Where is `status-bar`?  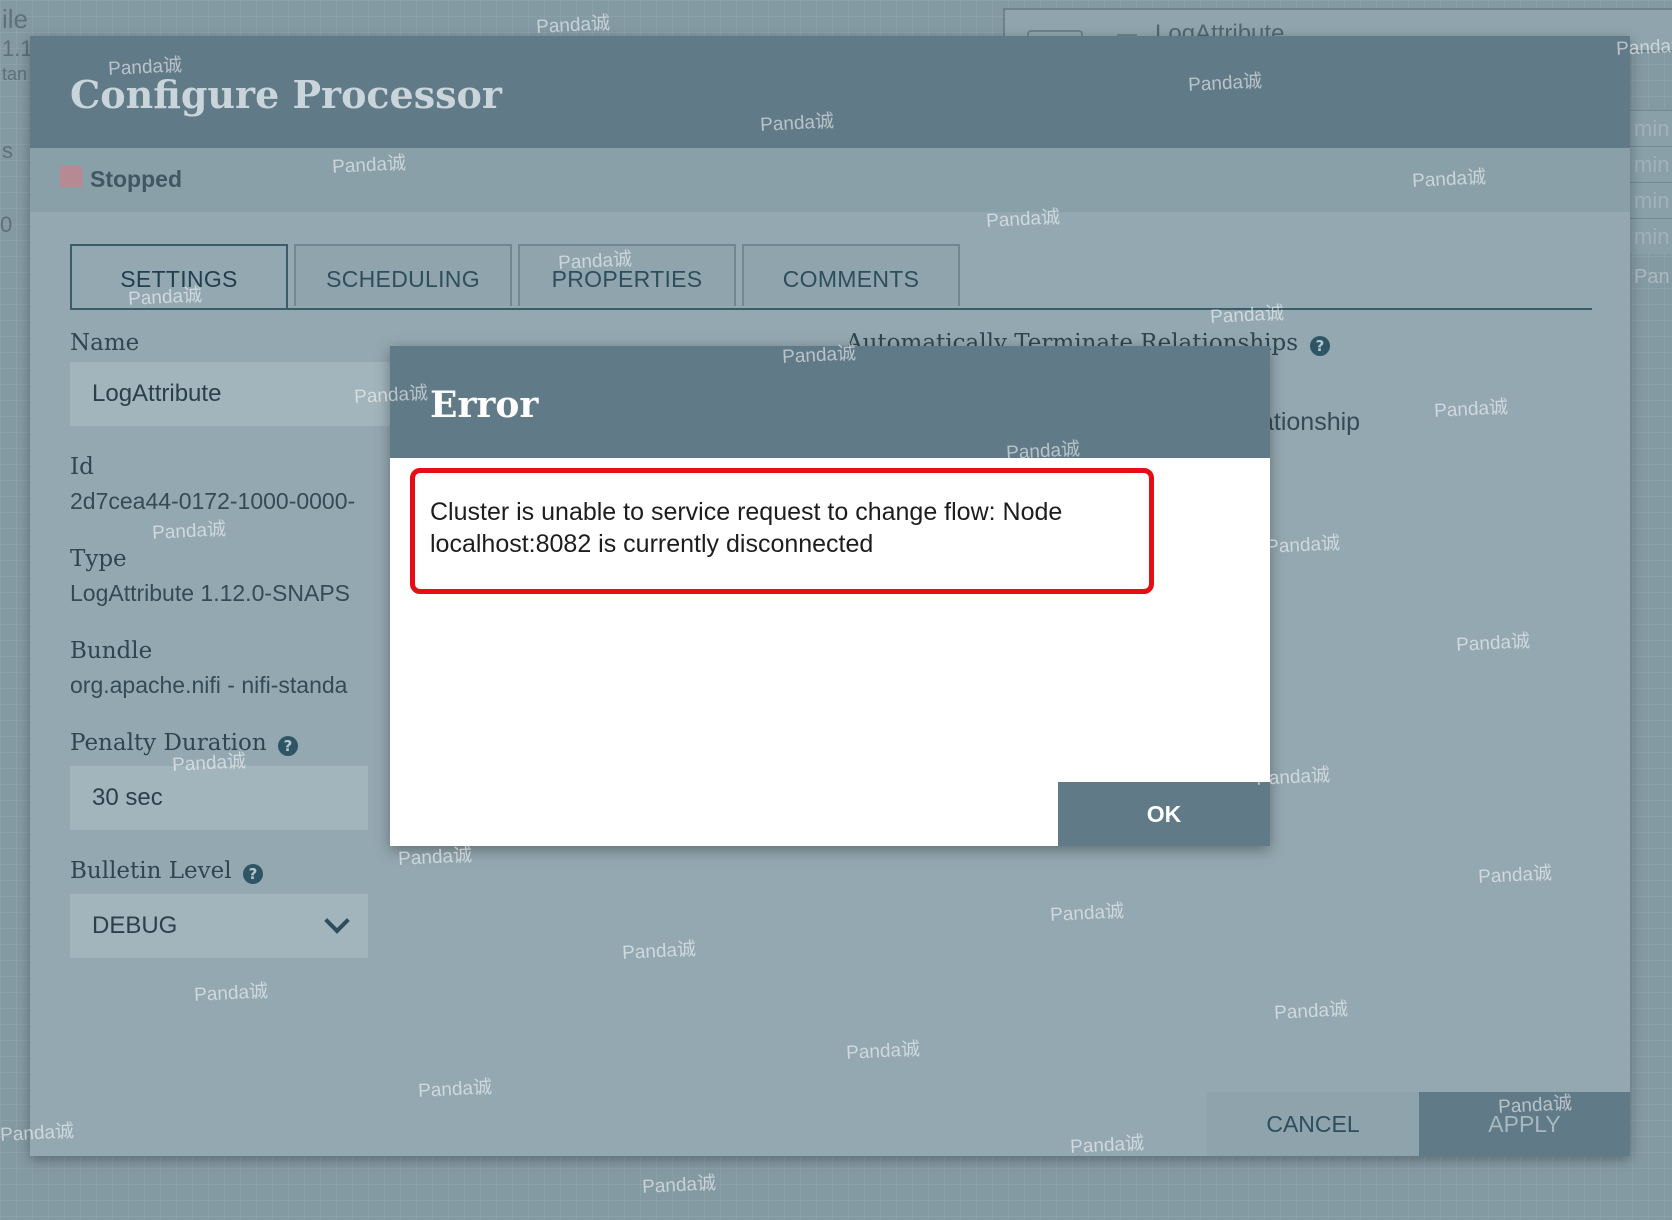
status-bar is located at coordinates (830, 180).